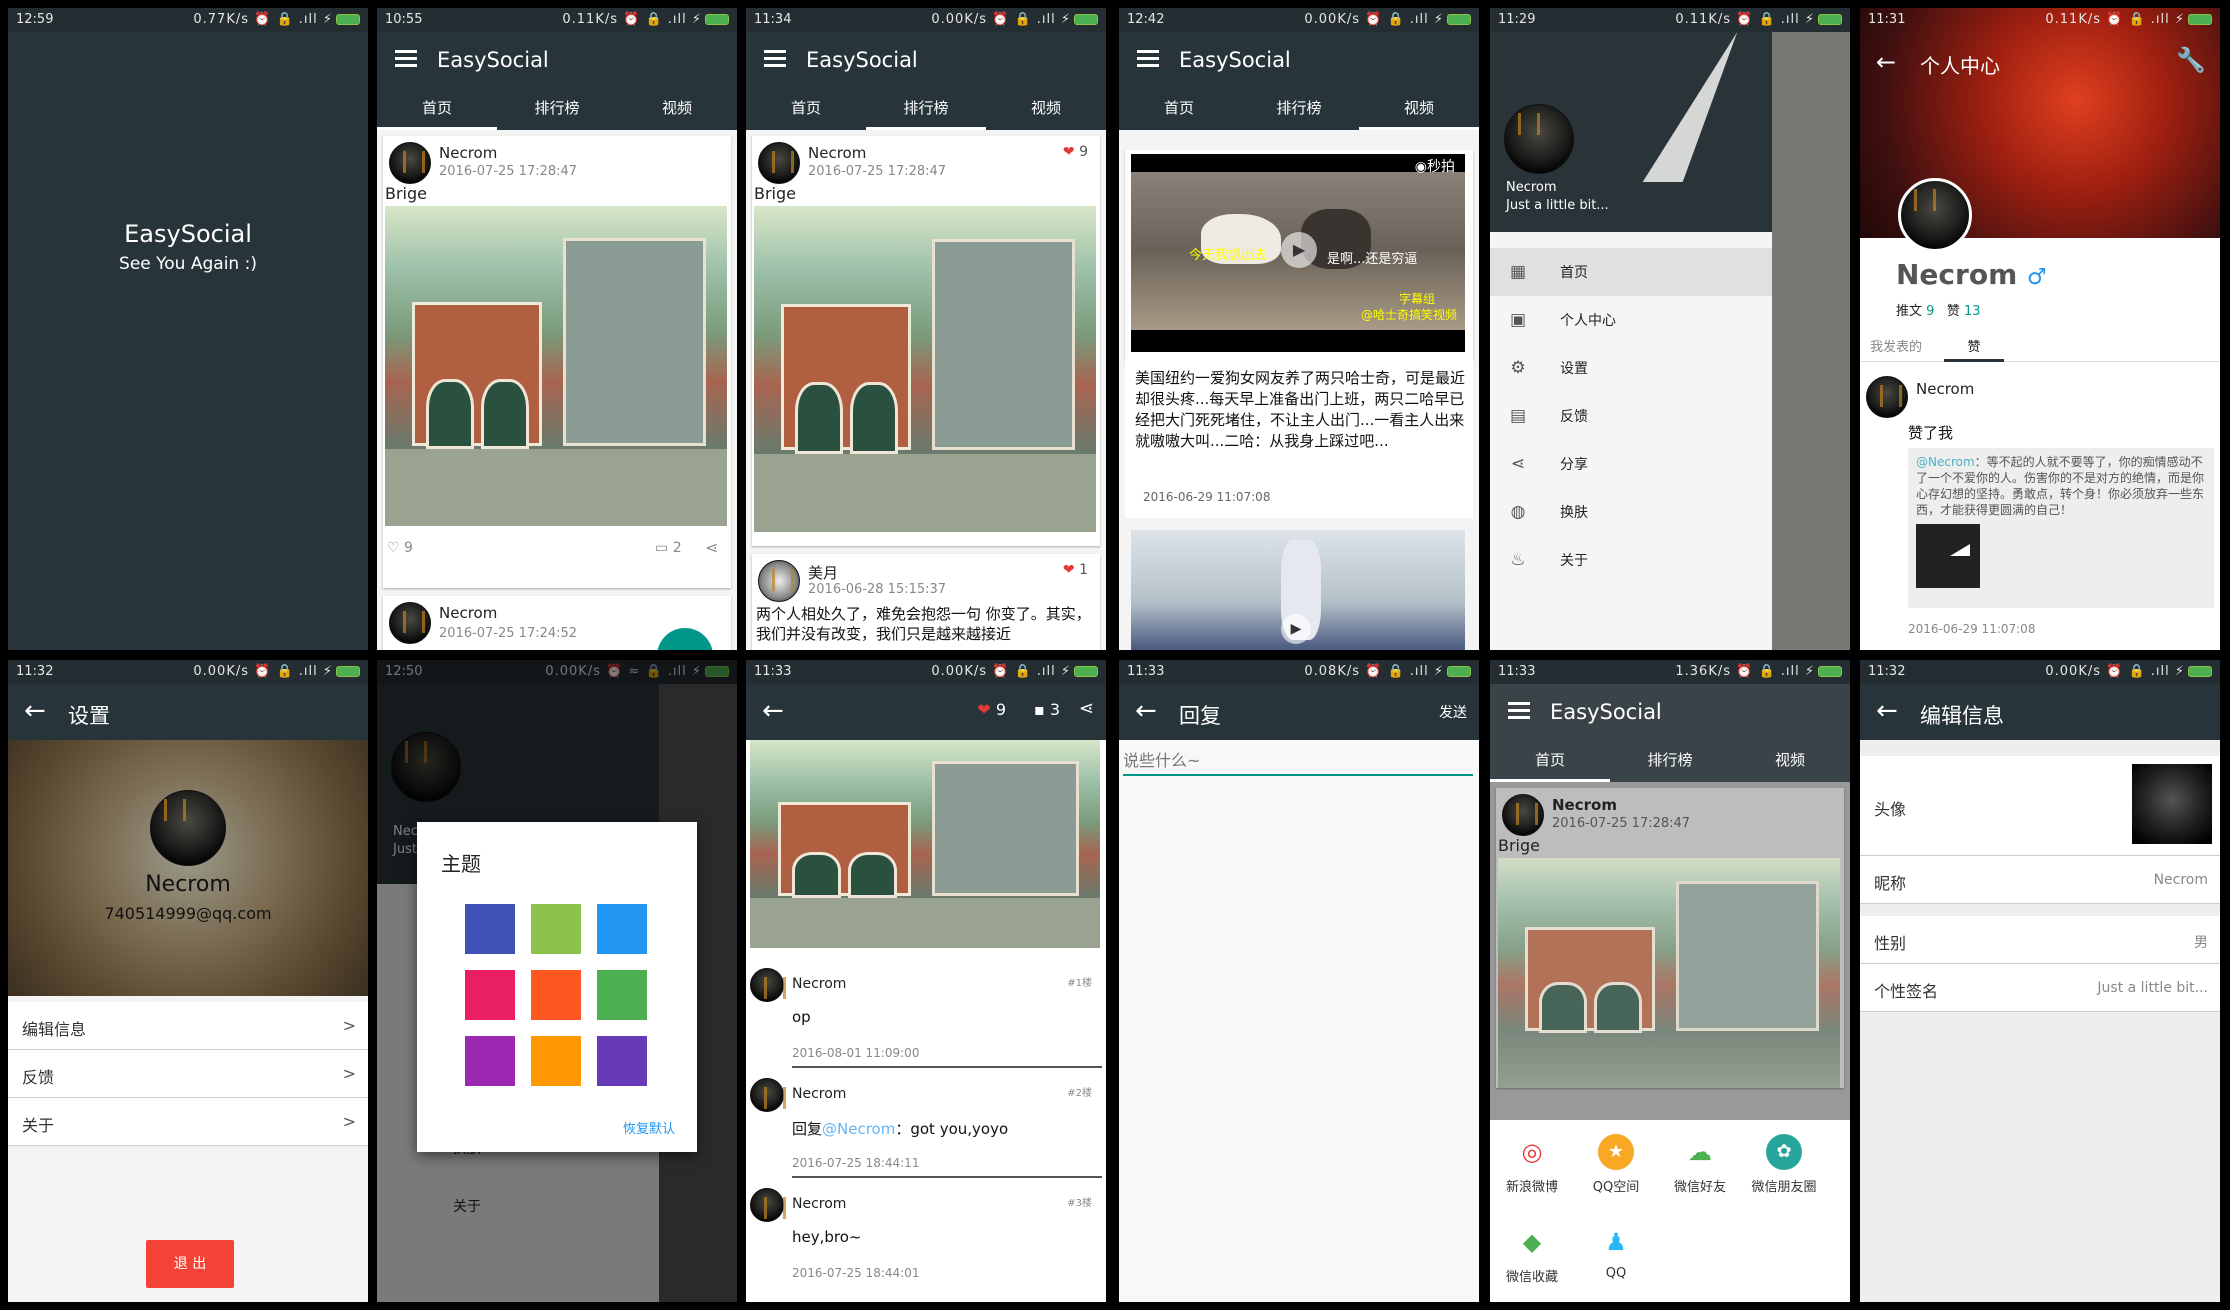 The height and width of the screenshot is (1310, 2230). I want to click on share-qzone: ★ QQ空间, so click(1616, 1165).